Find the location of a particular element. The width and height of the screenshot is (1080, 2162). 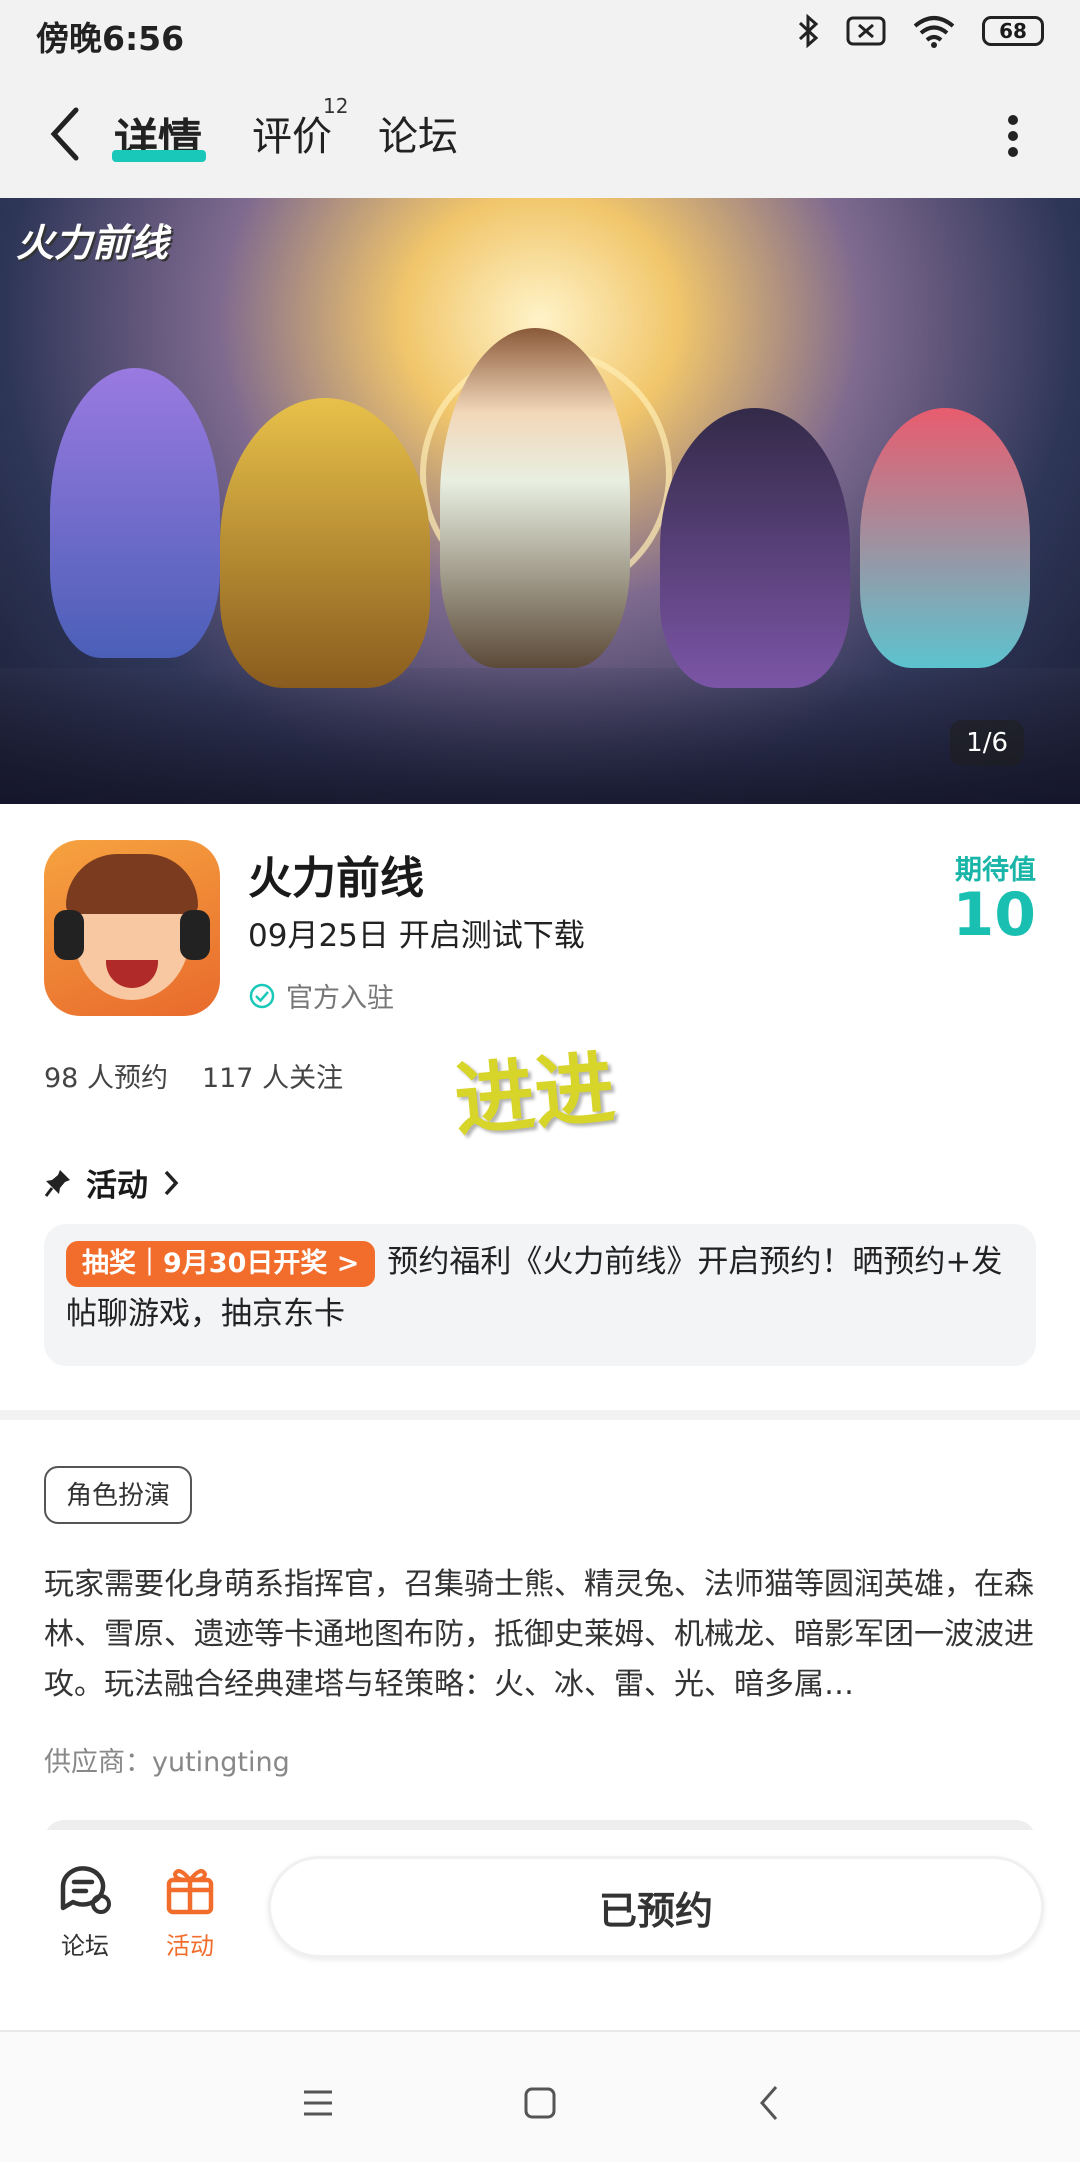

battery-icon: 68 is located at coordinates (1013, 31).